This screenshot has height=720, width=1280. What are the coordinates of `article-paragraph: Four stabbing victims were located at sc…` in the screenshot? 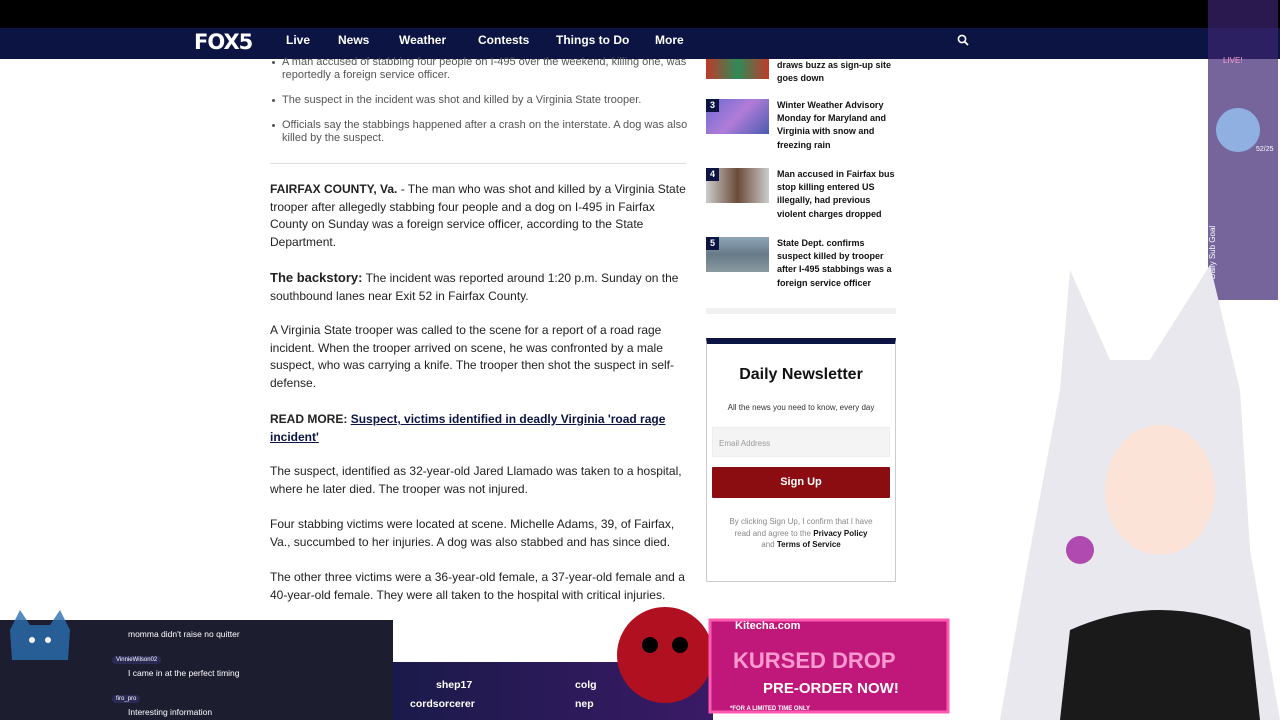 It's located at (472, 533).